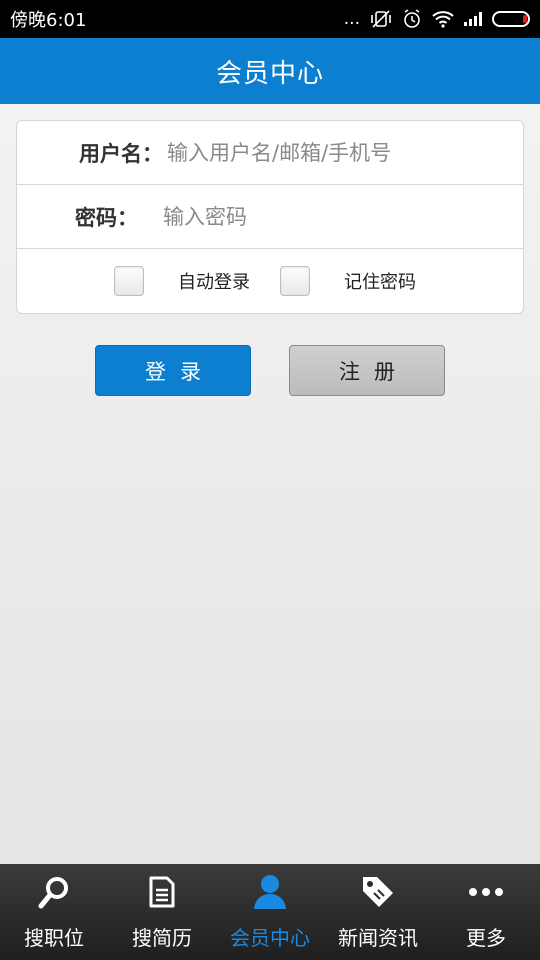 The height and width of the screenshot is (960, 540). I want to click on remember-password-checkbox, so click(295, 281).